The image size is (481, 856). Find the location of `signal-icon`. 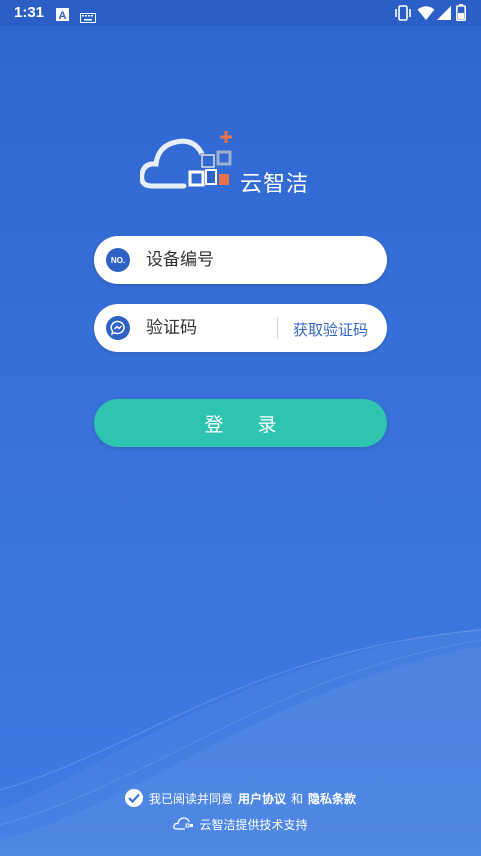

signal-icon is located at coordinates (444, 15).